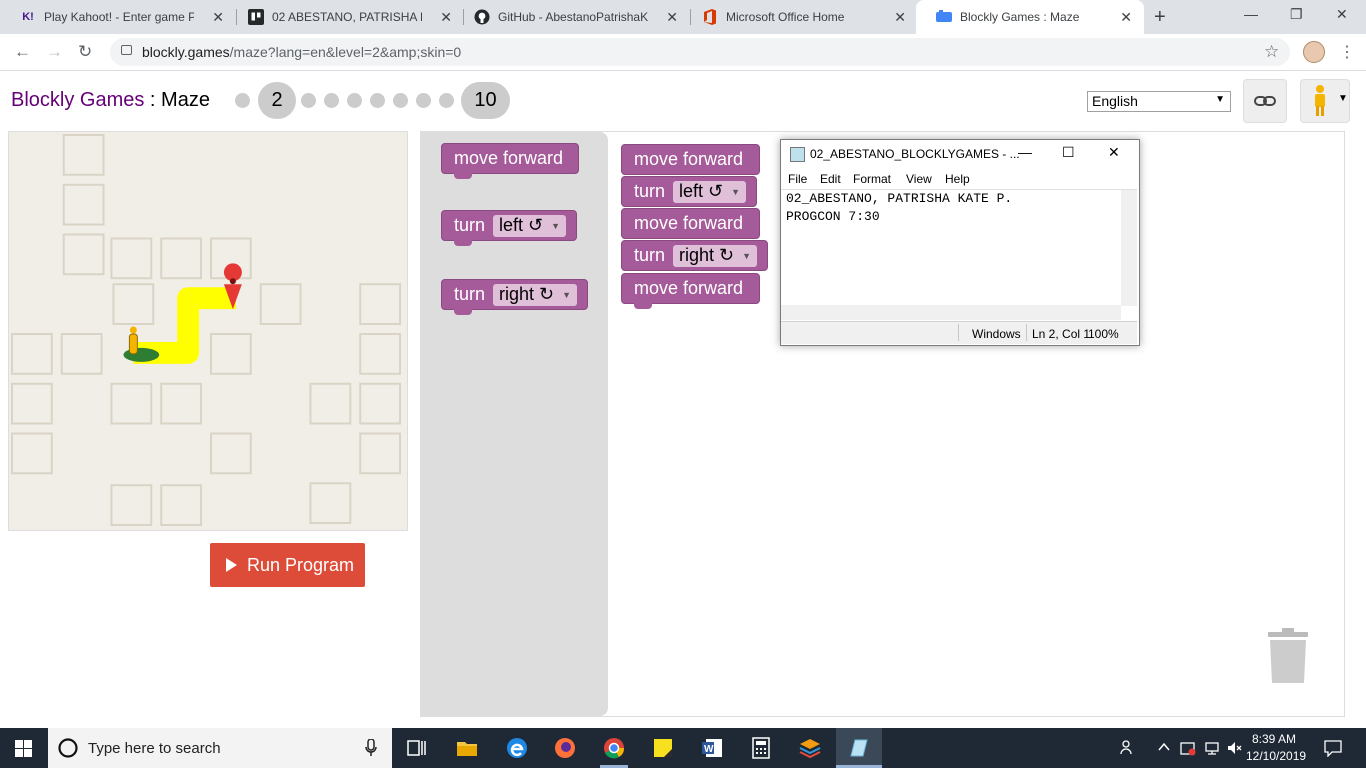 Image resolution: width=1366 pixels, height=768 pixels. Describe the element at coordinates (761, 748) in the screenshot. I see `calculator-icon` at that location.